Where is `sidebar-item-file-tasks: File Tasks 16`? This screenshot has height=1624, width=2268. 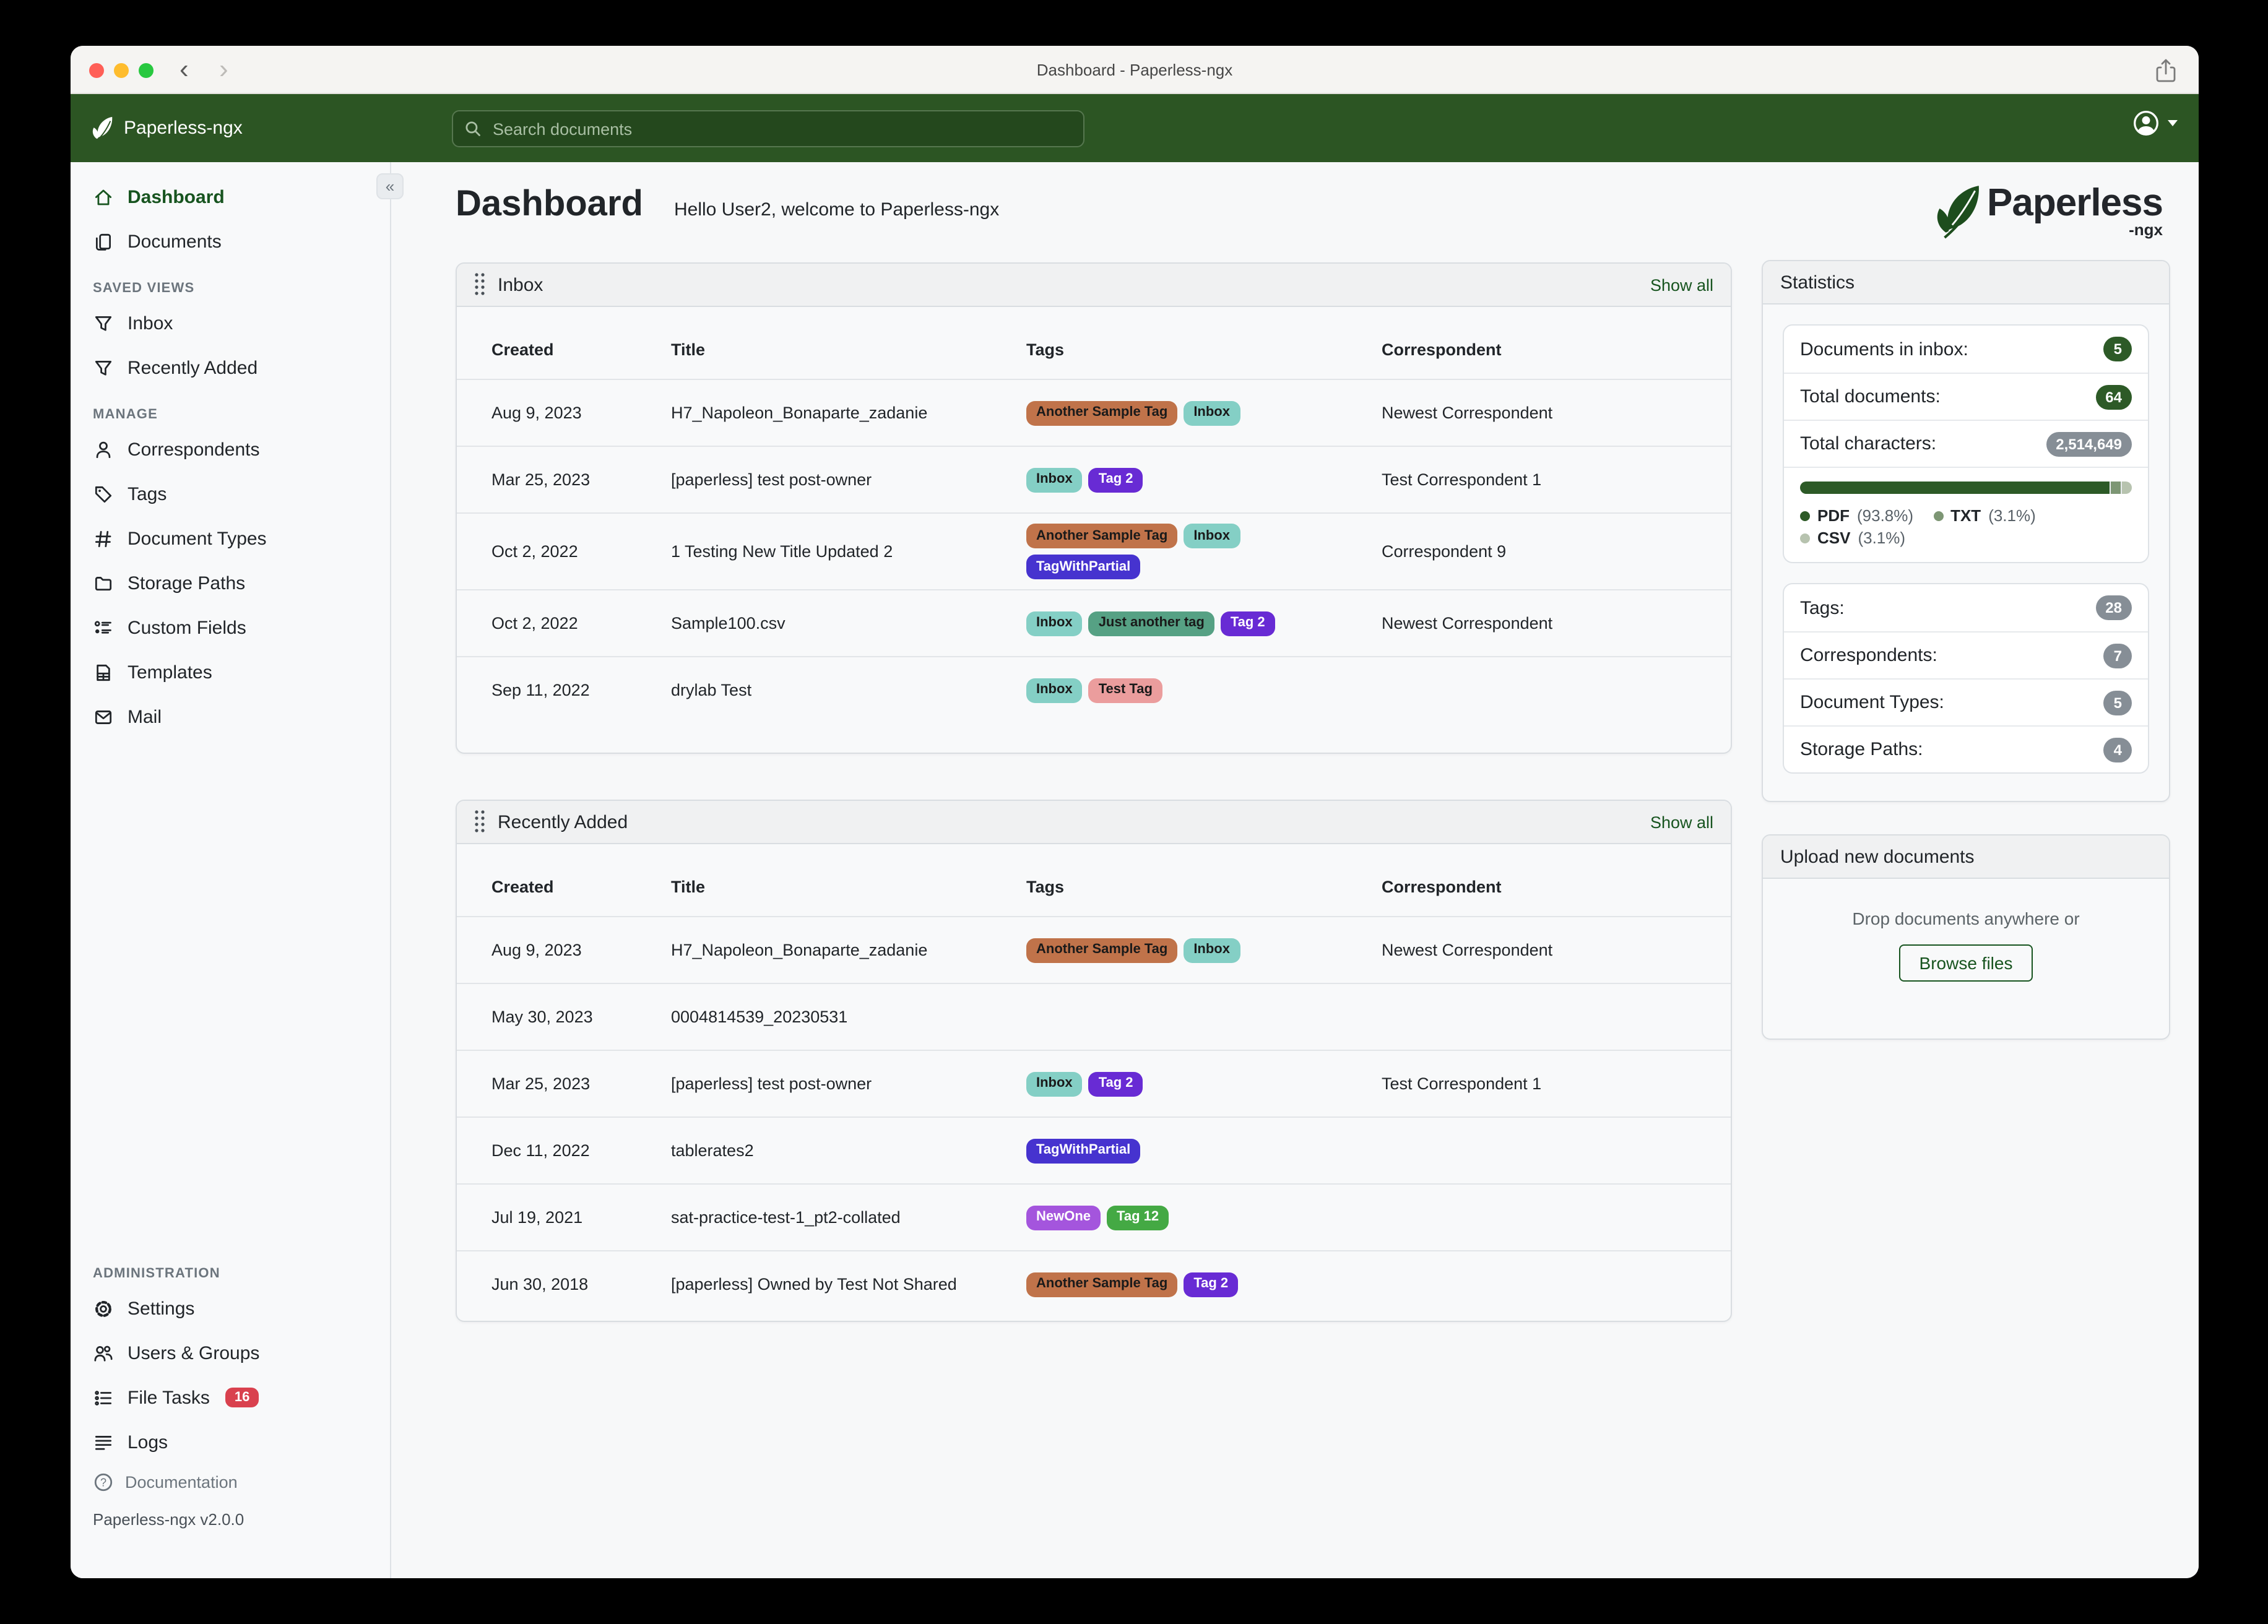
sidebar-item-file-tasks: File Tasks 16 is located at coordinates (230, 1397).